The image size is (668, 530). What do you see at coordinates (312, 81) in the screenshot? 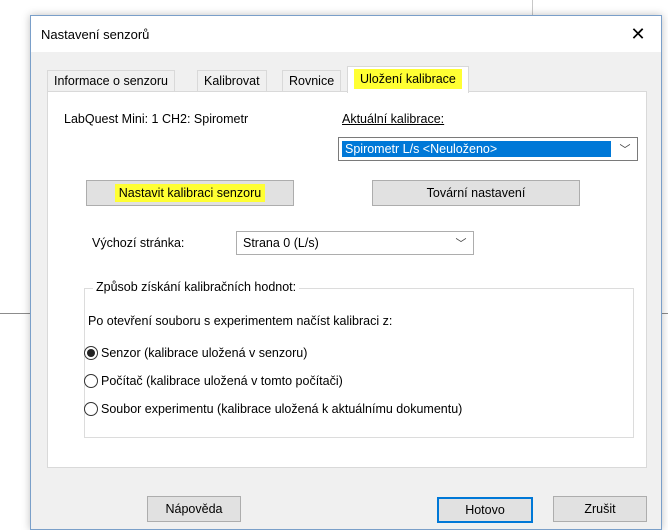
I see `tab-equation: Rovnice` at bounding box center [312, 81].